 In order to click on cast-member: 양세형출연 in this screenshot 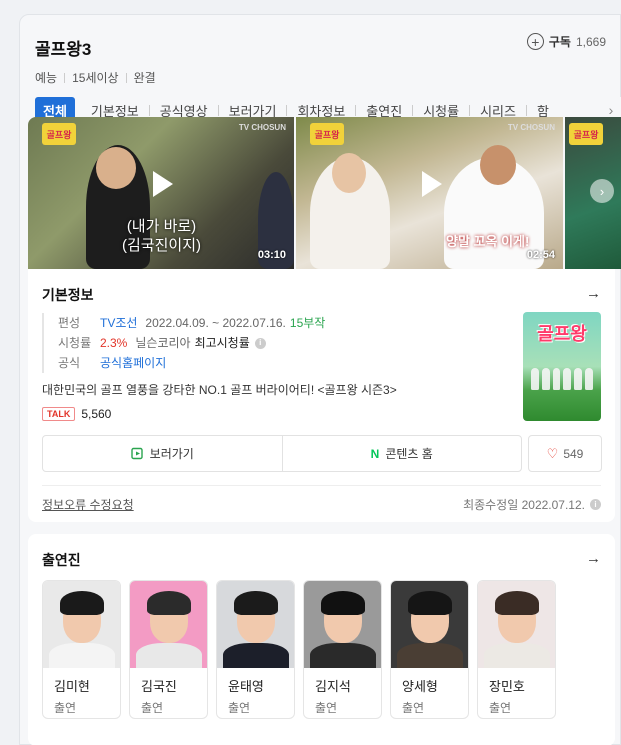, I will do `click(429, 649)`.